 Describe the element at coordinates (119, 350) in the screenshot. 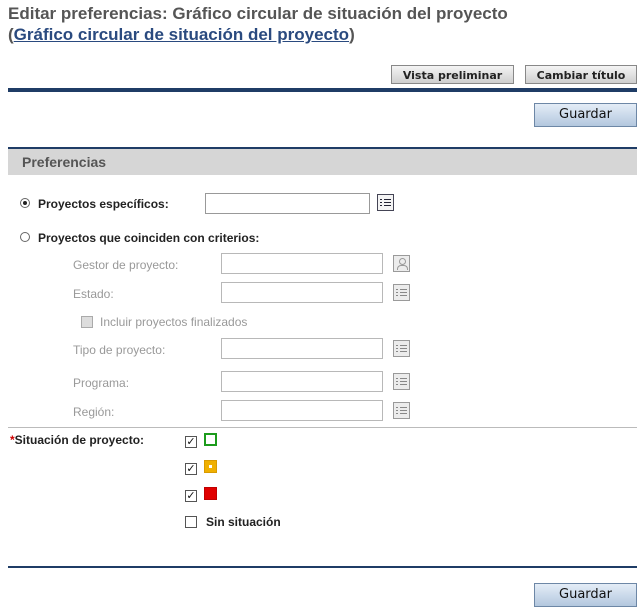

I see `project-type-label: Tipo de proyecto:` at that location.